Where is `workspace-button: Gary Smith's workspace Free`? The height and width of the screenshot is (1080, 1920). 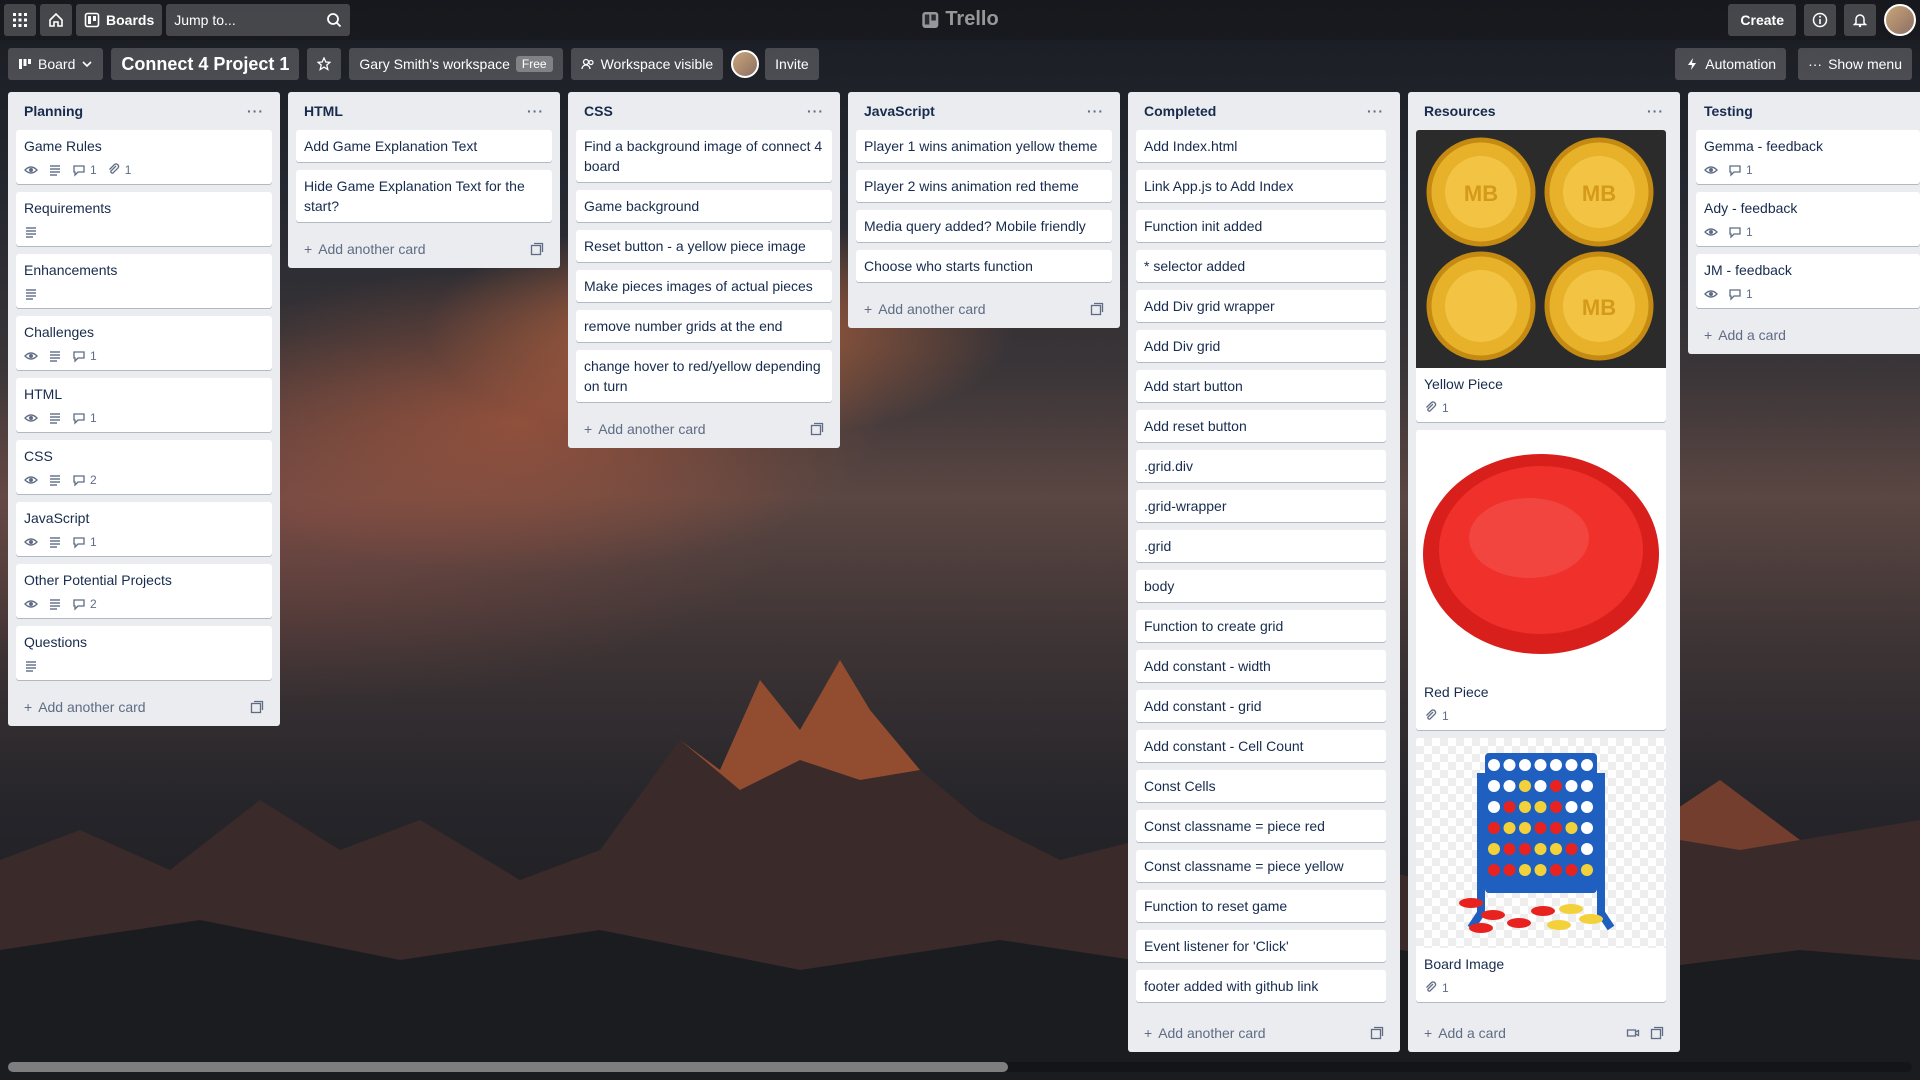
workspace-button: Gary Smith's workspace Free is located at coordinates (456, 64).